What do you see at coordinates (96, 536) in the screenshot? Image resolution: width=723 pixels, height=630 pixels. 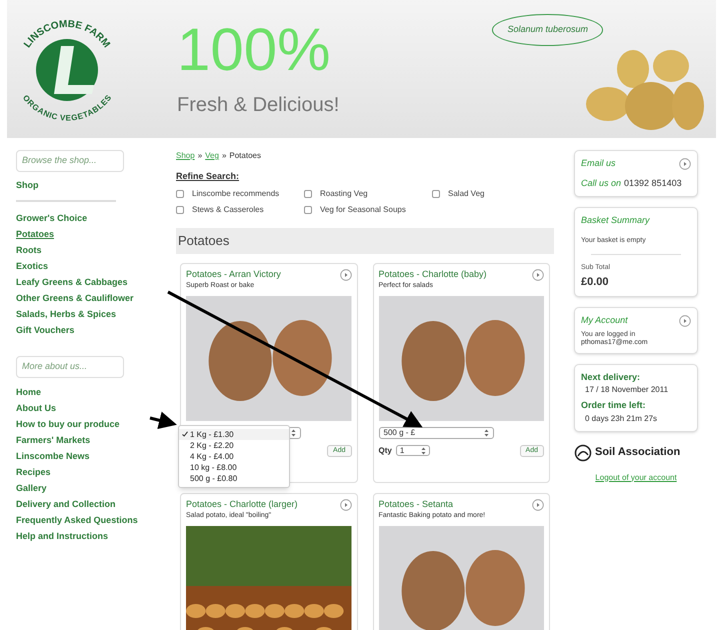 I see `sidebar-link: Help and Instructions` at bounding box center [96, 536].